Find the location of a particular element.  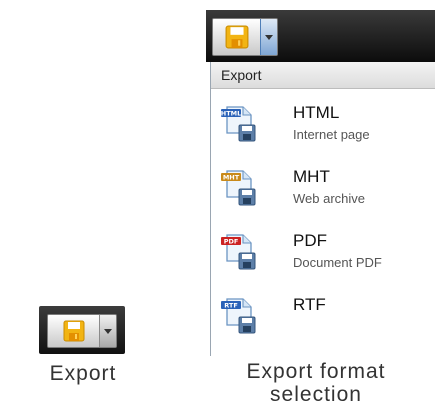

export-dropdown-arrow-open is located at coordinates (268, 37).